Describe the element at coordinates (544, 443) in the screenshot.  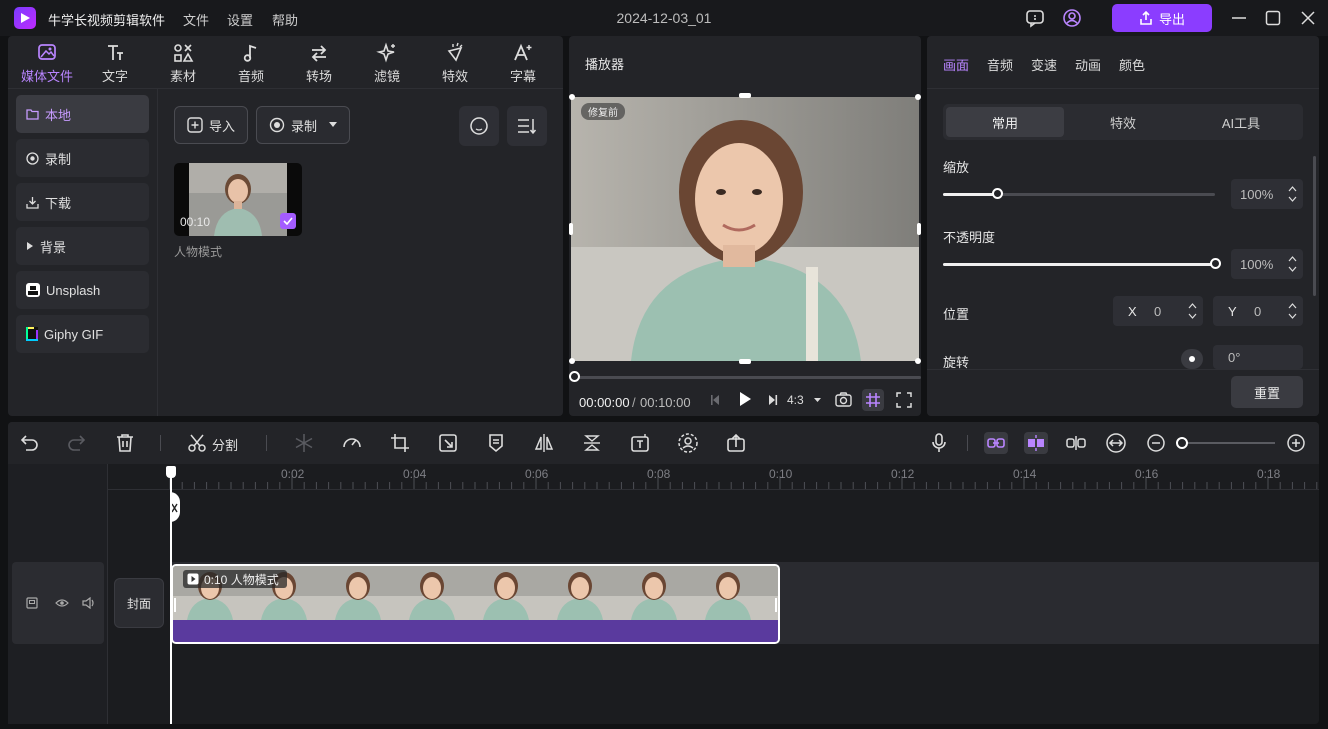
I see `flip-icon` at that location.